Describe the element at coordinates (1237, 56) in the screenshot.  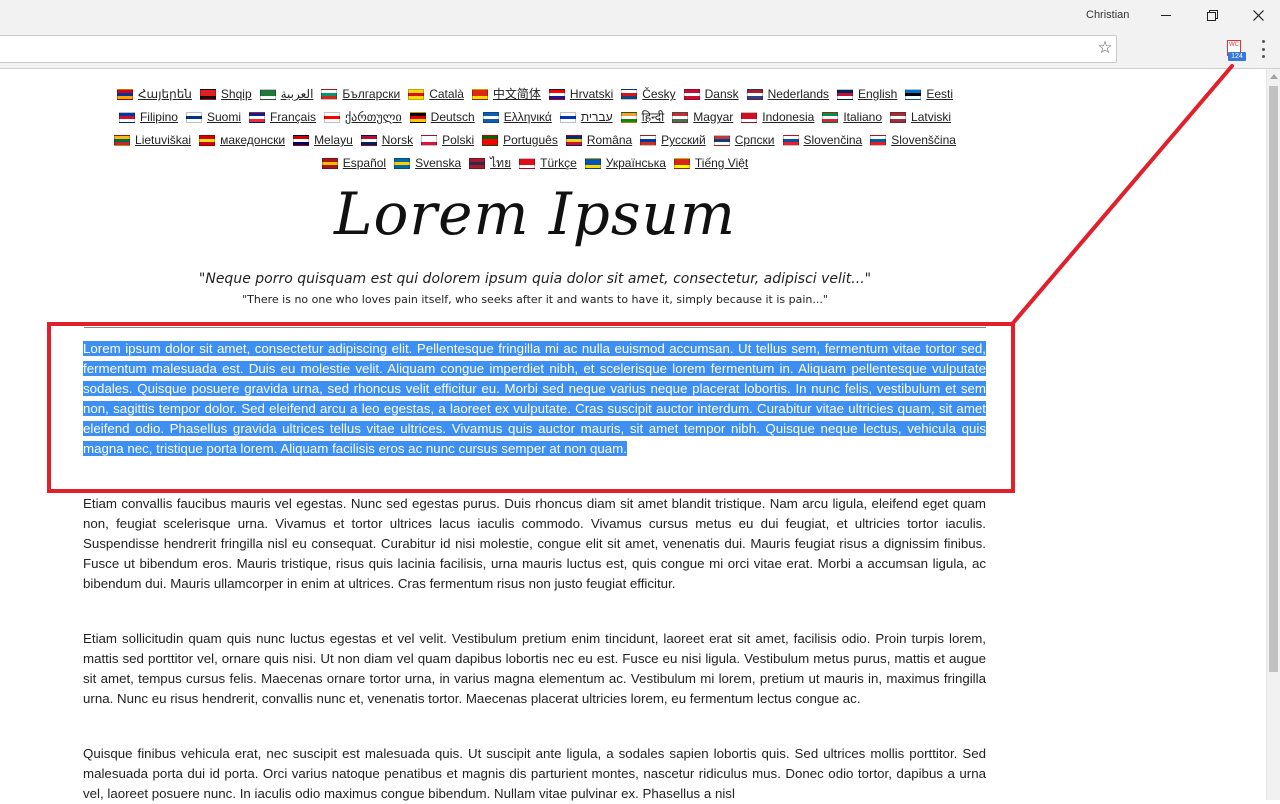
I see `extension-badge: 124` at that location.